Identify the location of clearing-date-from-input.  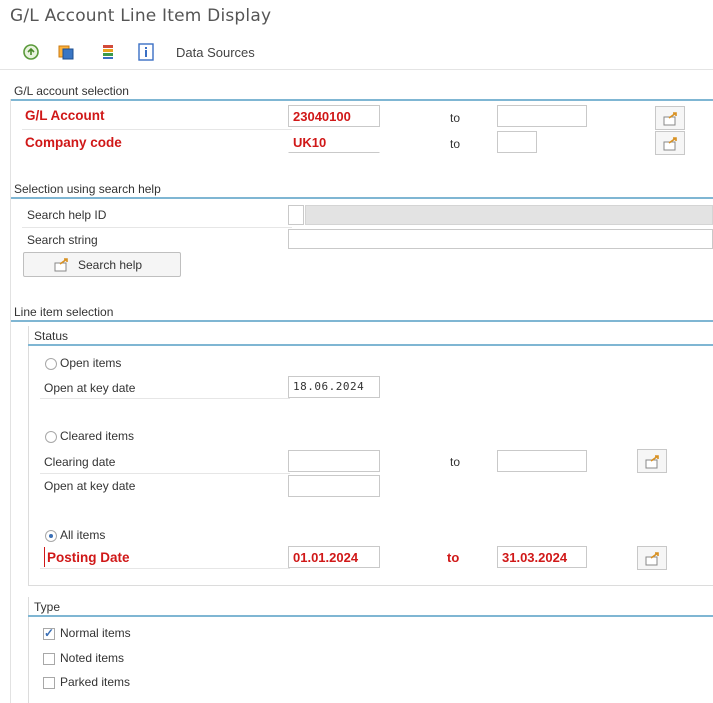
(334, 461).